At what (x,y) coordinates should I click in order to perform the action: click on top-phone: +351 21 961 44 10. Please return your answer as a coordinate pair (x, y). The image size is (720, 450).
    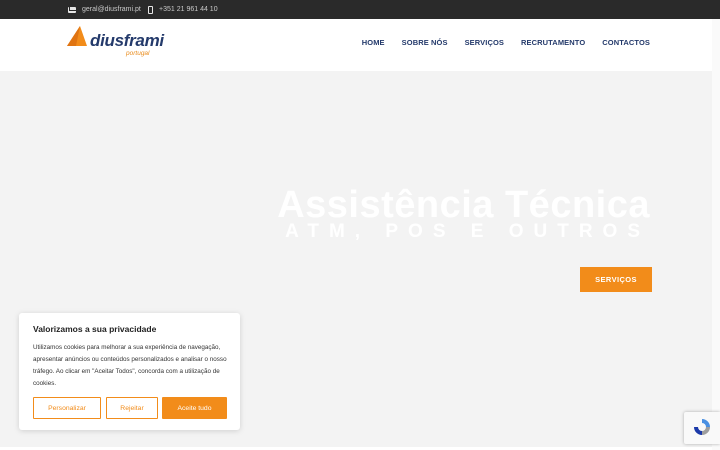
    Looking at the image, I should click on (183, 9).